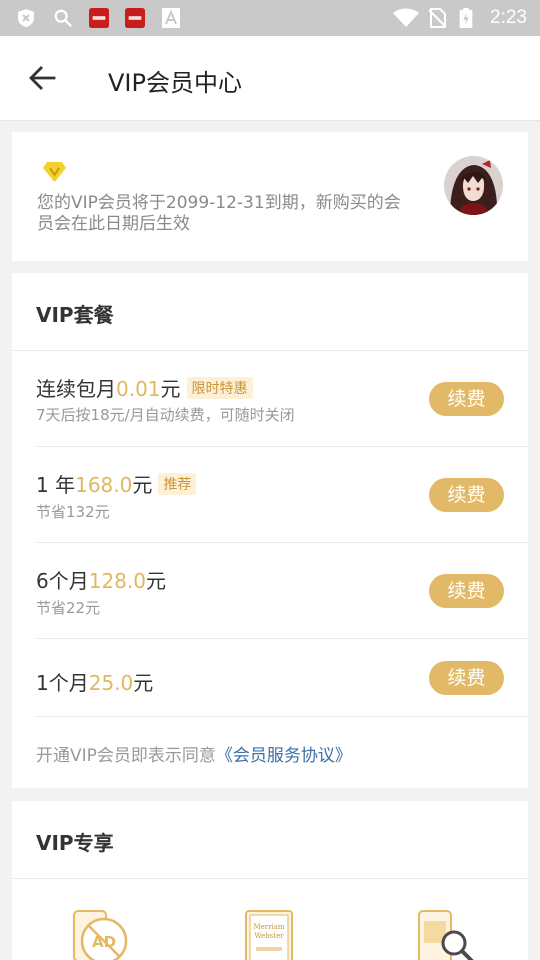 The height and width of the screenshot is (960, 540). What do you see at coordinates (171, 18) in the screenshot?
I see `text-app-icon` at bounding box center [171, 18].